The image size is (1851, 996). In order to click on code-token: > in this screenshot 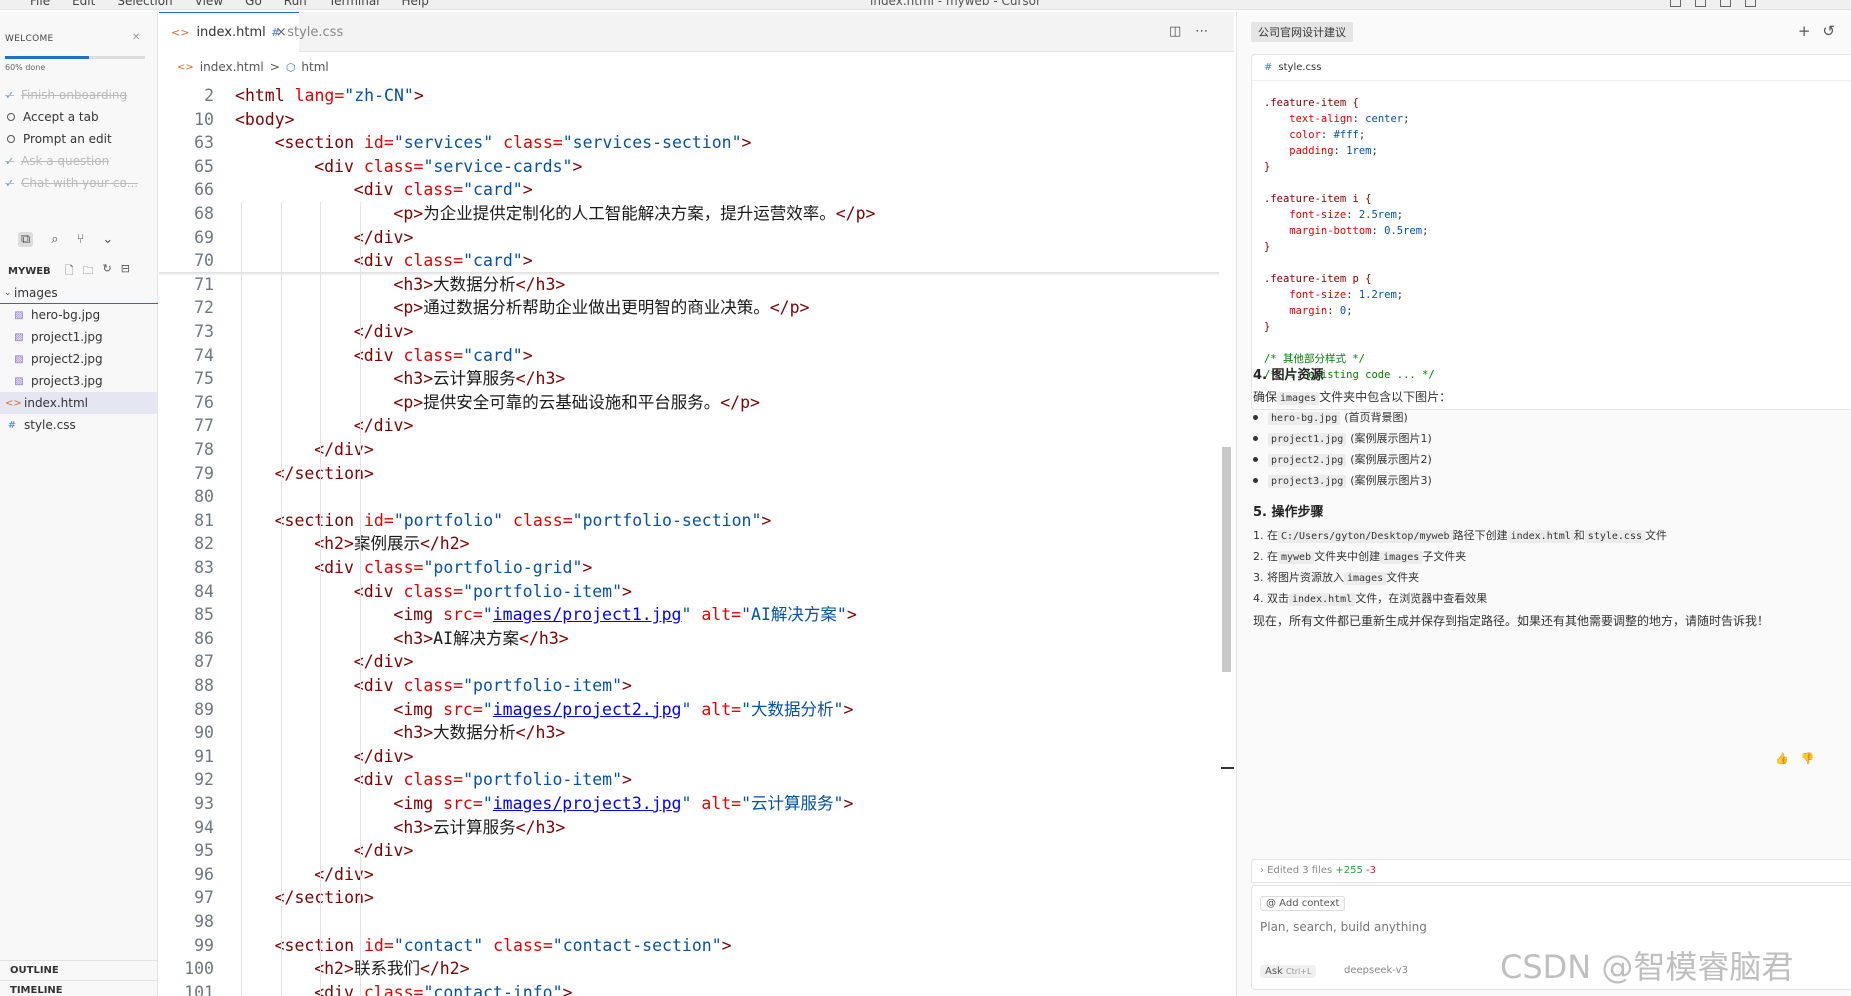, I will do `click(726, 945)`.